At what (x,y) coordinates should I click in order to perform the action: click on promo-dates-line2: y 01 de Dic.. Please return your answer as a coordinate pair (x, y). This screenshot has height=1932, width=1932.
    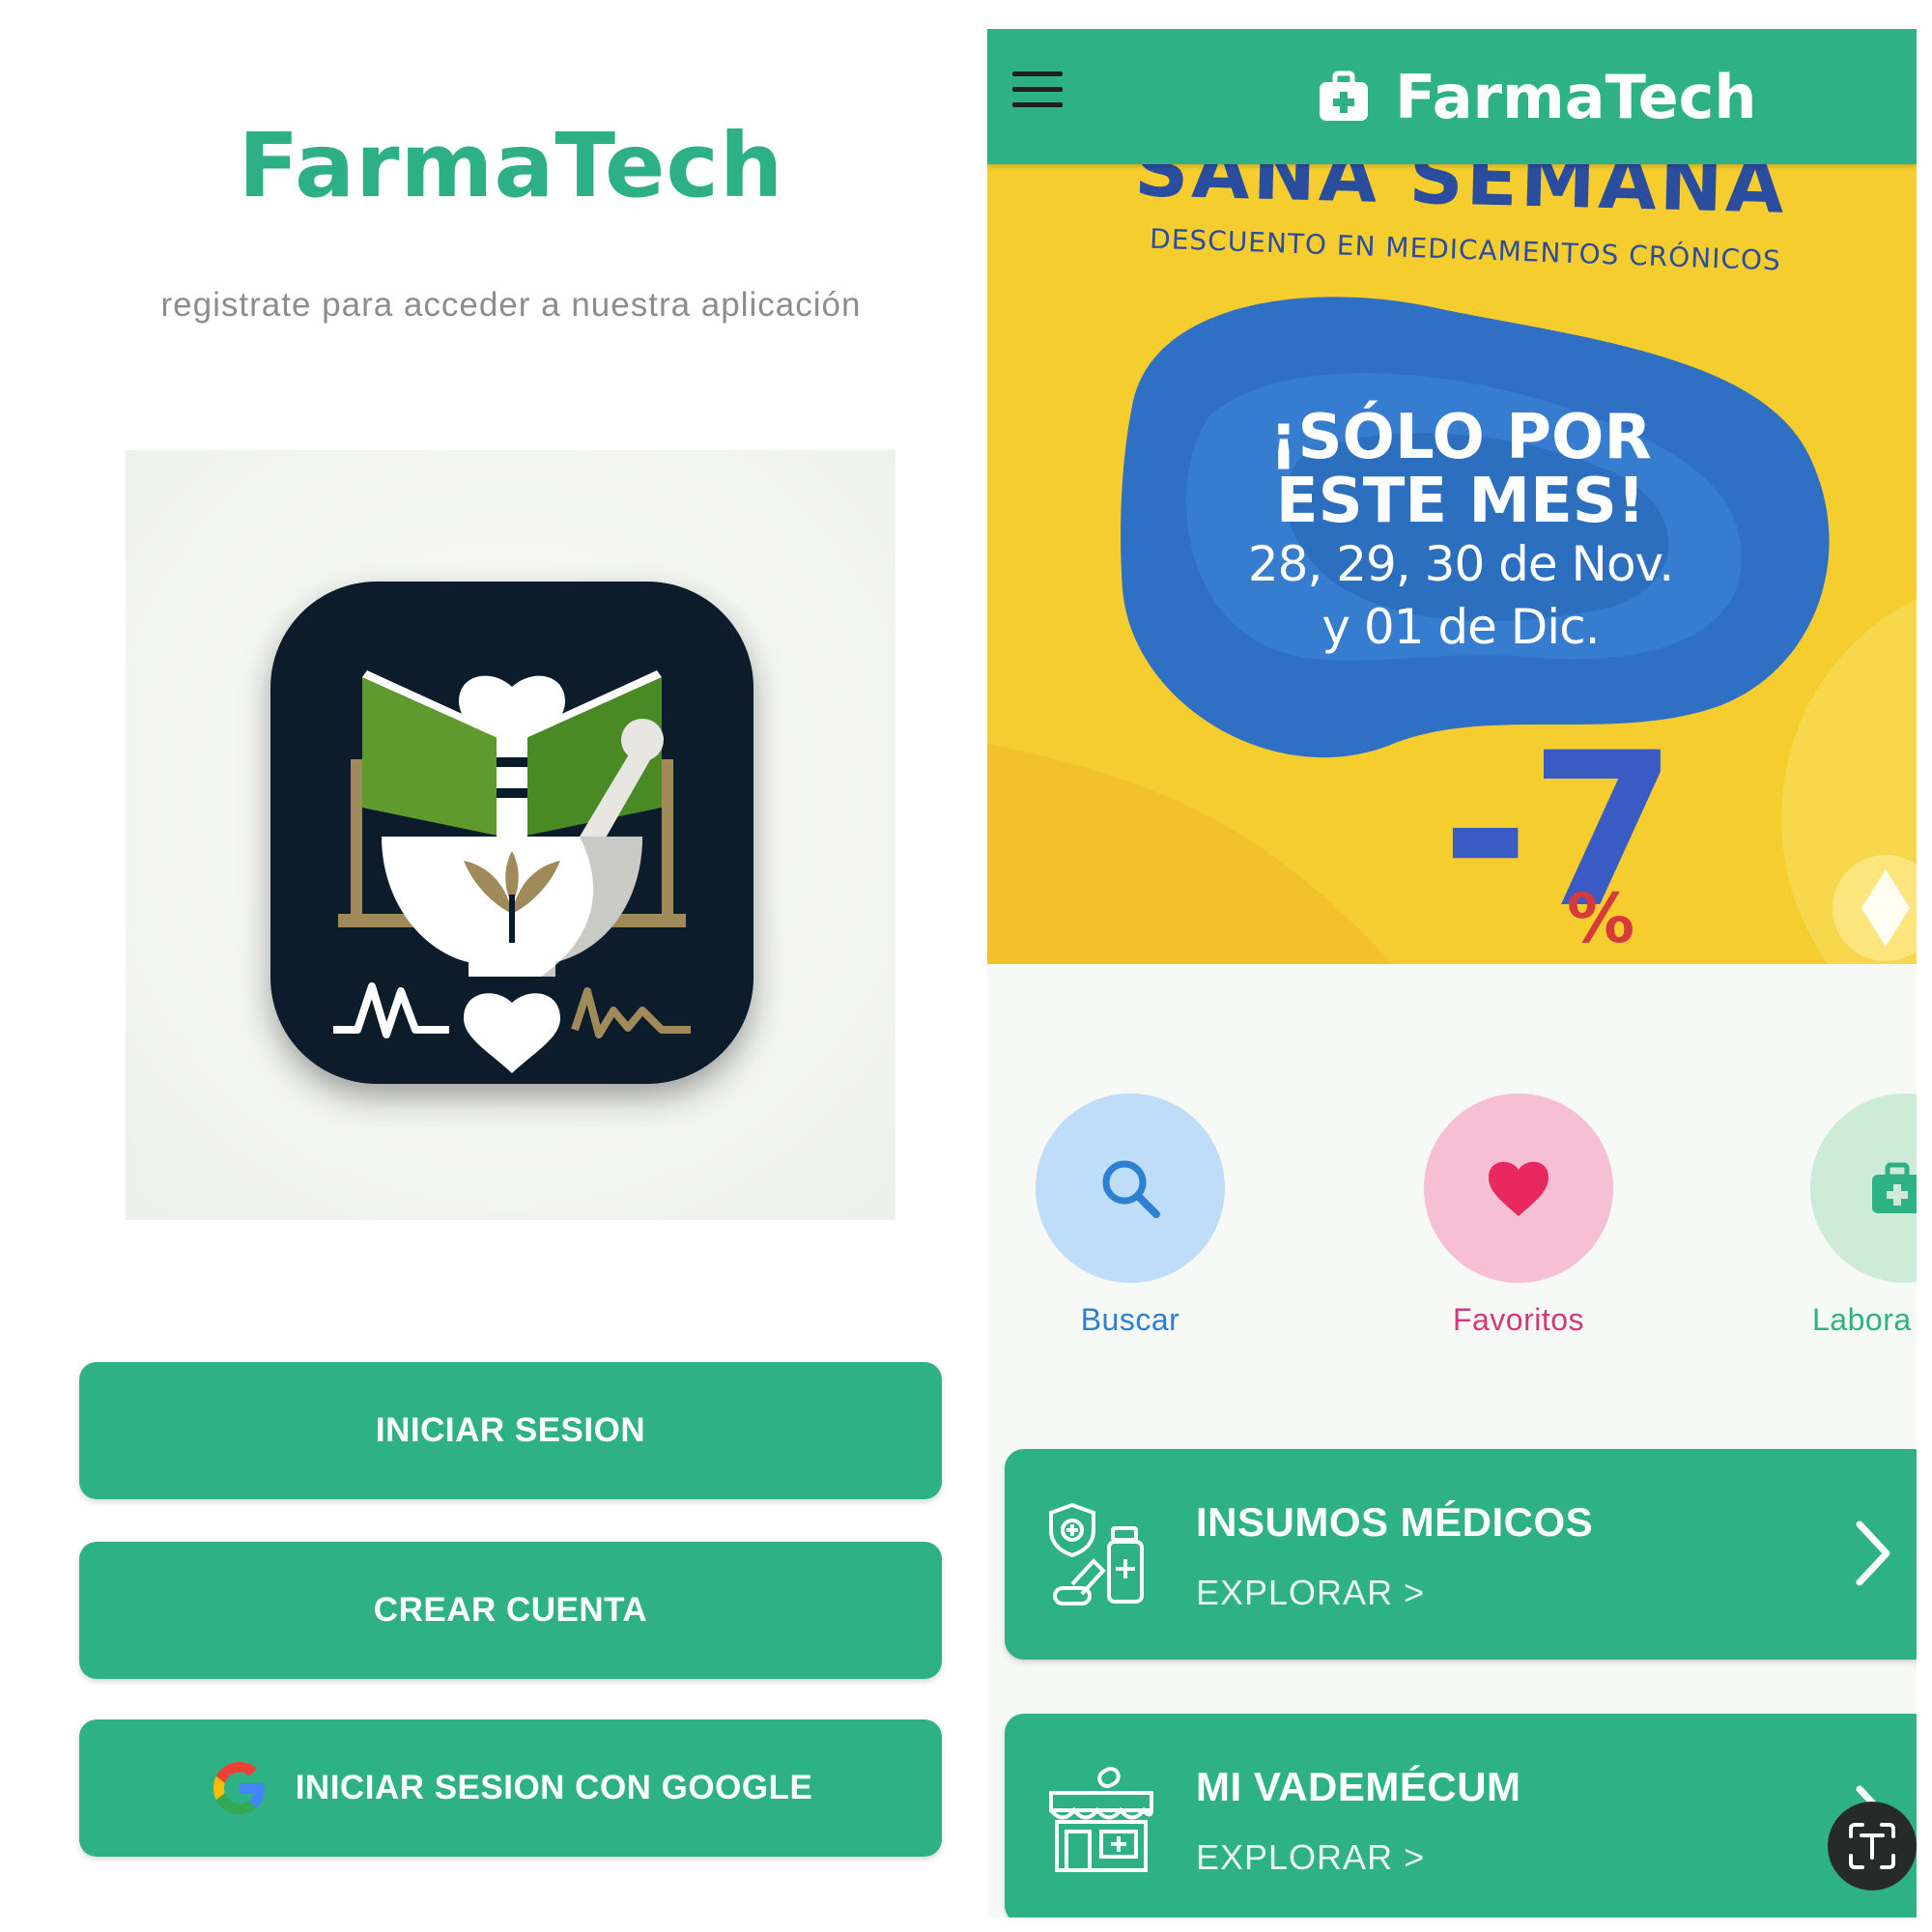
    Looking at the image, I should click on (1460, 627).